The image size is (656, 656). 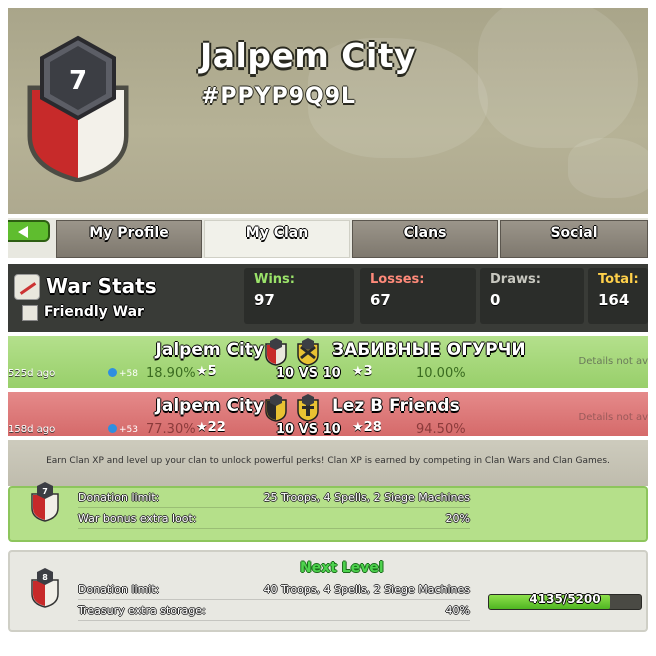 I want to click on losses-value: 67, so click(x=380, y=300).